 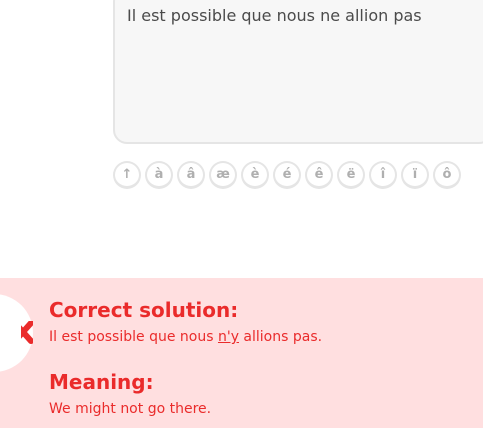 What do you see at coordinates (274, 15) in the screenshot?
I see `answer-text: Il est possible que nous ne allion pas` at bounding box center [274, 15].